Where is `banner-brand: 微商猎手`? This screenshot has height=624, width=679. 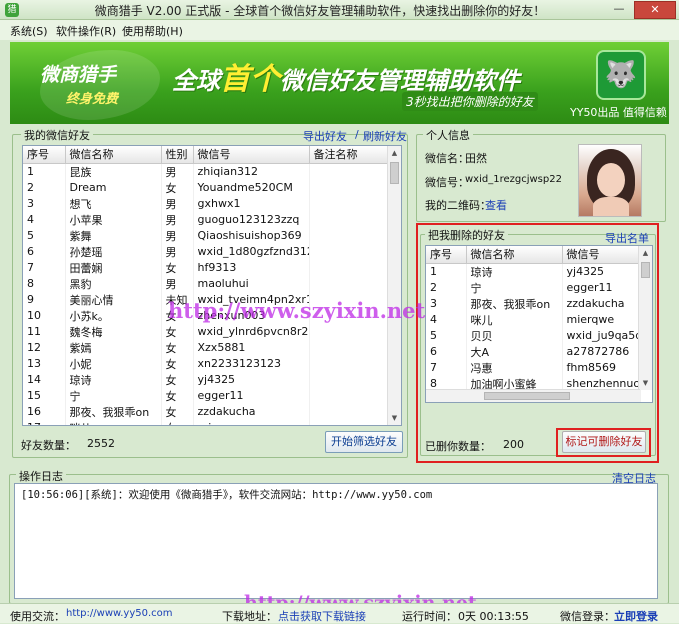
banner-brand: 微商猎手 is located at coordinates (78, 75).